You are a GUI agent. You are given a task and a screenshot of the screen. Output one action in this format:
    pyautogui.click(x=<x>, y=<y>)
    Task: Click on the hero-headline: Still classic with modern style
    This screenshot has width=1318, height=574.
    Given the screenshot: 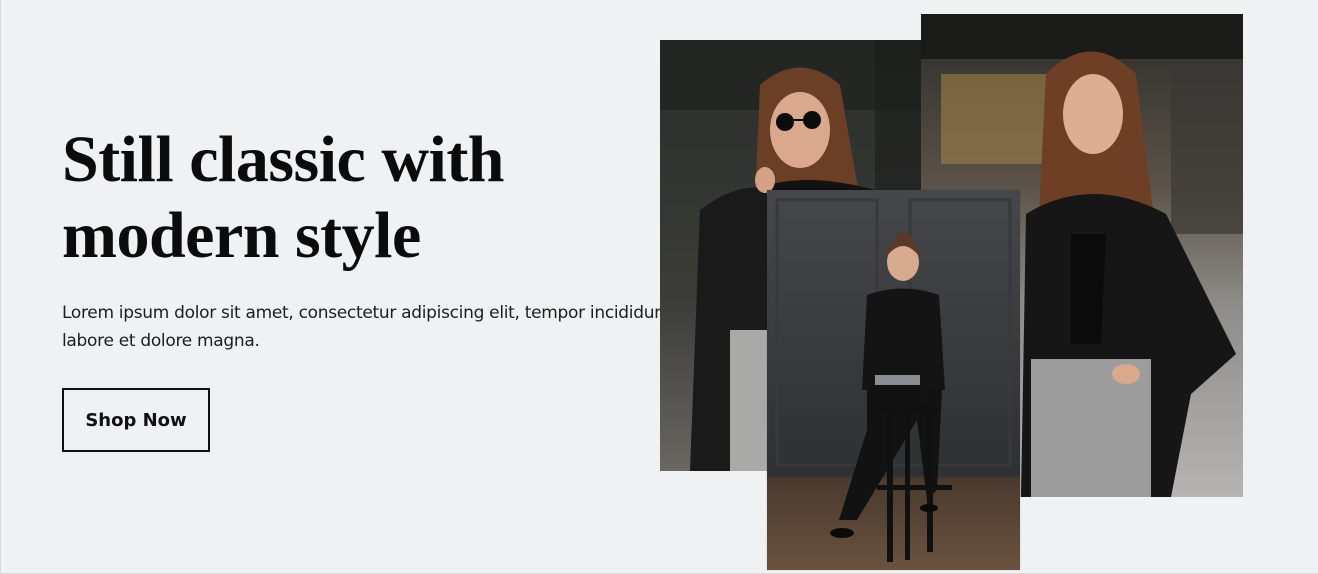 What is the action you would take?
    pyautogui.click(x=342, y=198)
    